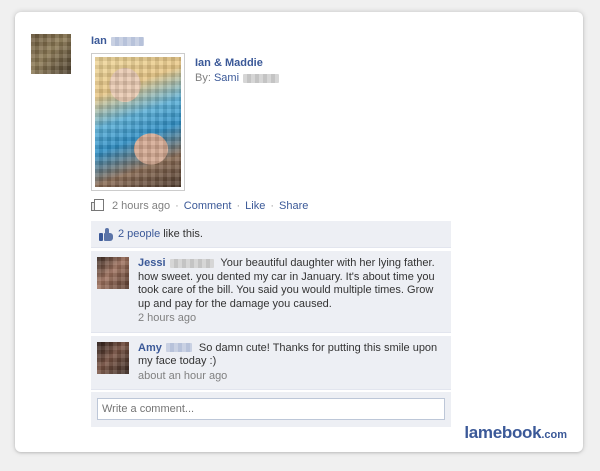  Describe the element at coordinates (208, 206) in the screenshot. I see `comment-link: Comment` at that location.